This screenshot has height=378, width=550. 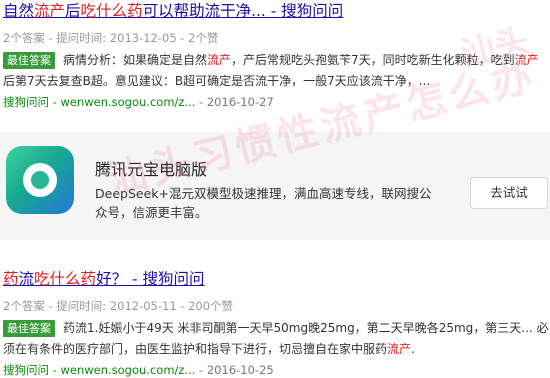 I want to click on result-title-link: 自然流产后吃什么药可以帮助流干净... - 搜狗问问, so click(x=276, y=11).